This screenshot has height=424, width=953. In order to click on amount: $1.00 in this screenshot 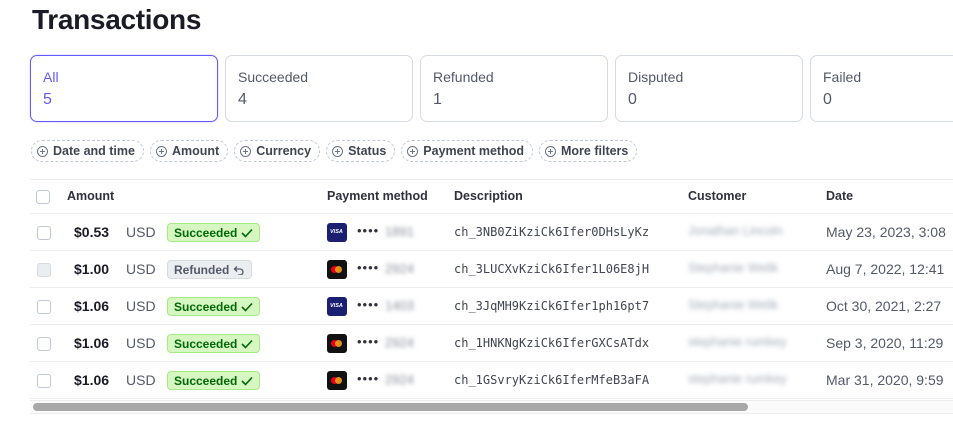, I will do `click(92, 269)`.